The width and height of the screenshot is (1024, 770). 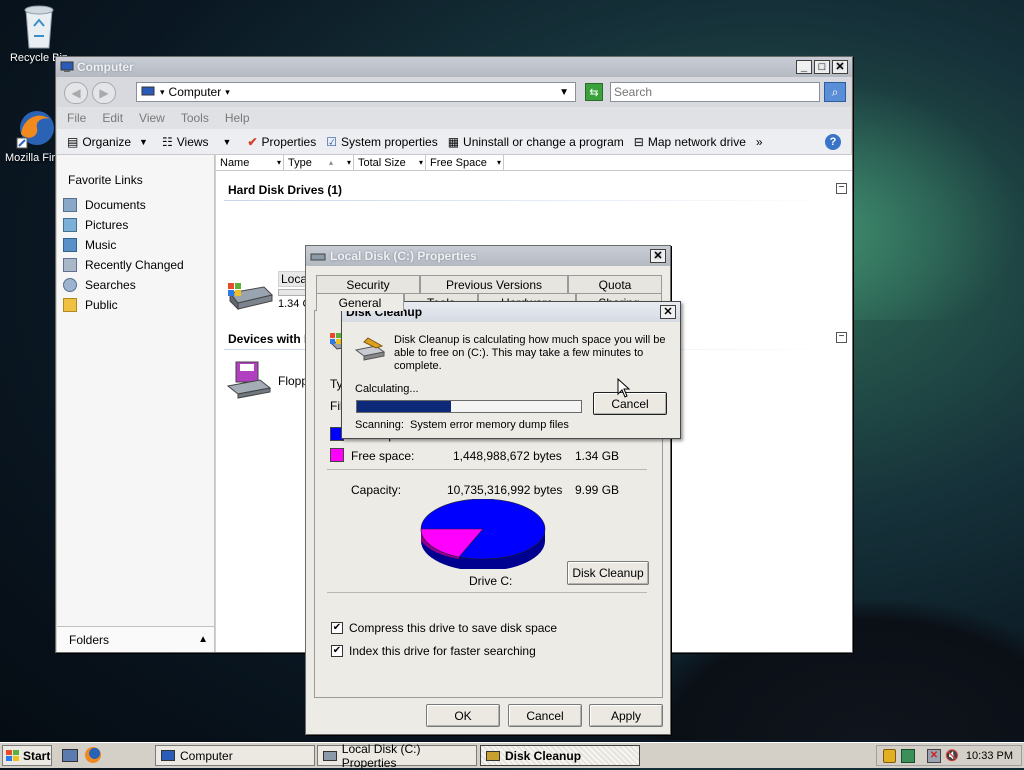 What do you see at coordinates (195, 92) in the screenshot?
I see `address-text: Computer` at bounding box center [195, 92].